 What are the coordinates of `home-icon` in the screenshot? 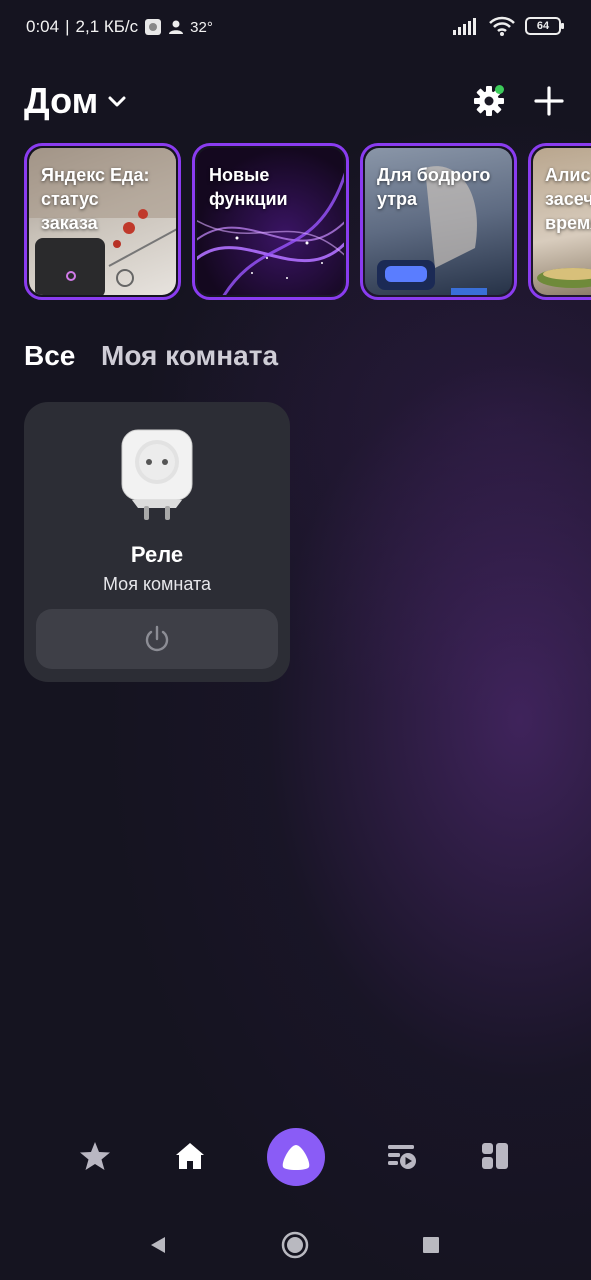 It's located at (190, 1156).